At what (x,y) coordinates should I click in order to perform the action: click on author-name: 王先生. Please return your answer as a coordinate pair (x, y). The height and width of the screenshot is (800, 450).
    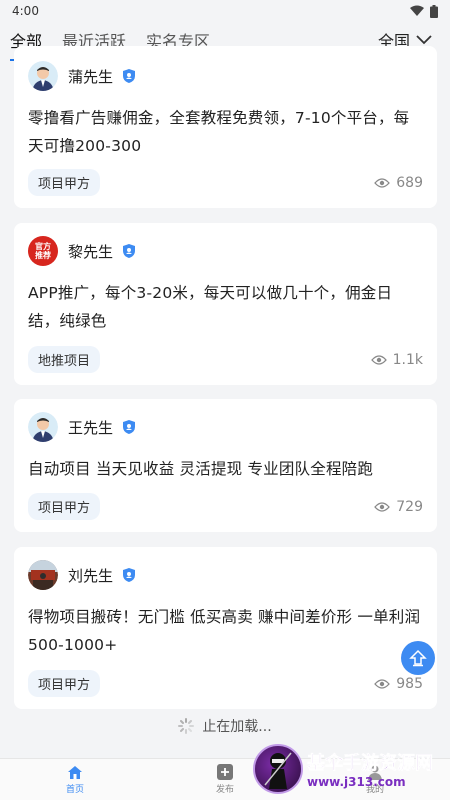
    Looking at the image, I should click on (91, 427).